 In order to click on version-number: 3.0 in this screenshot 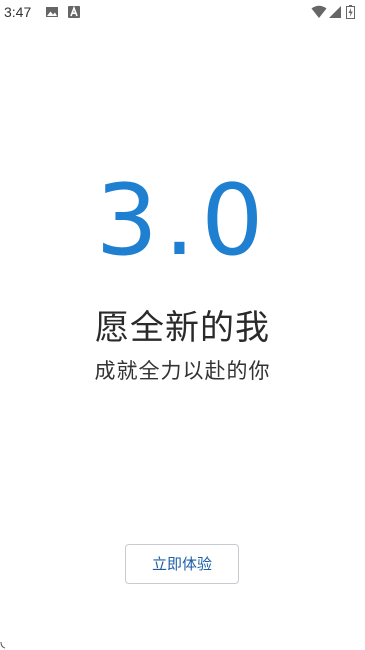, I will do `click(182, 221)`.